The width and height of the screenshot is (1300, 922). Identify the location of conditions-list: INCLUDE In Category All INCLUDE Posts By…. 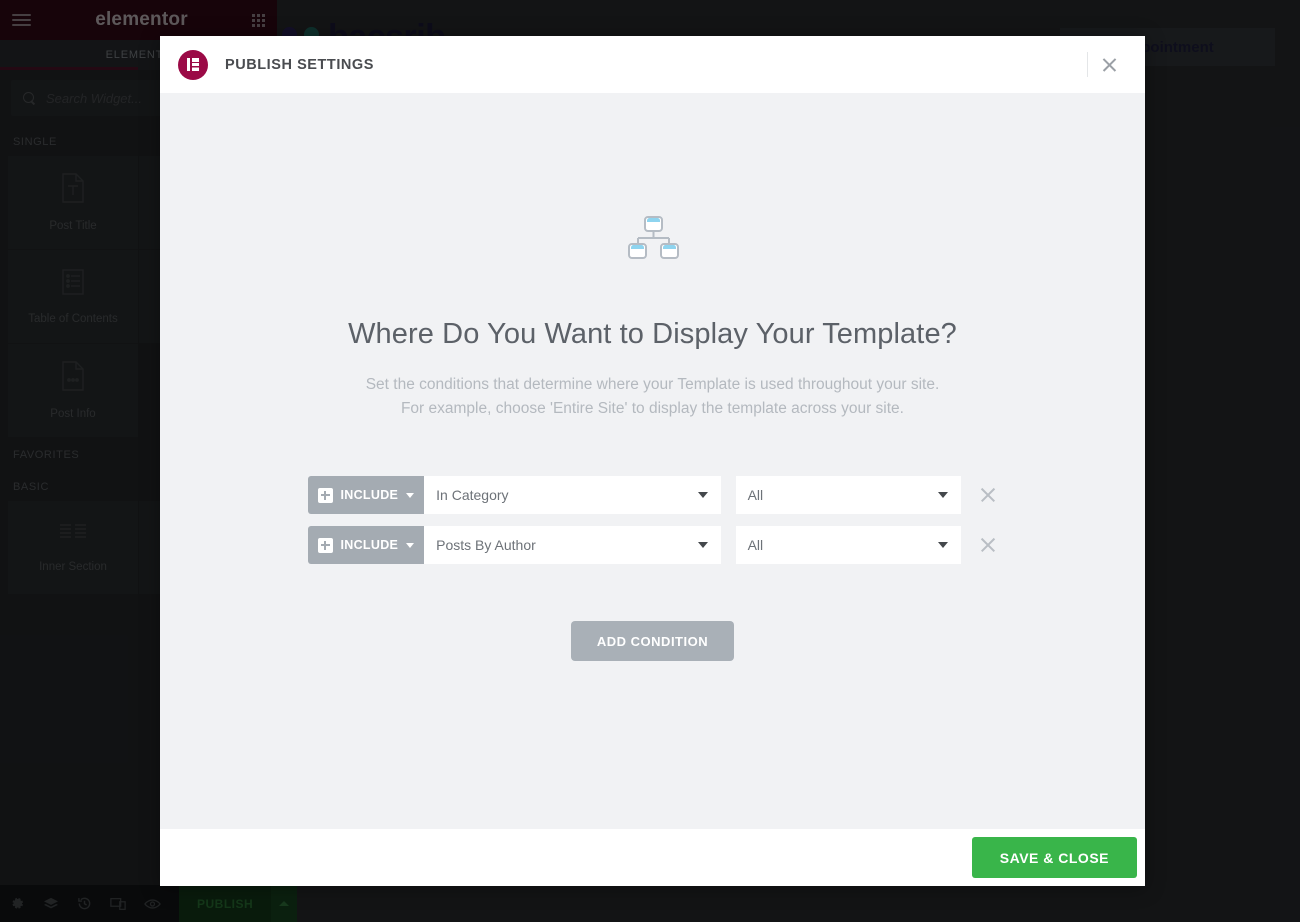
(652, 526).